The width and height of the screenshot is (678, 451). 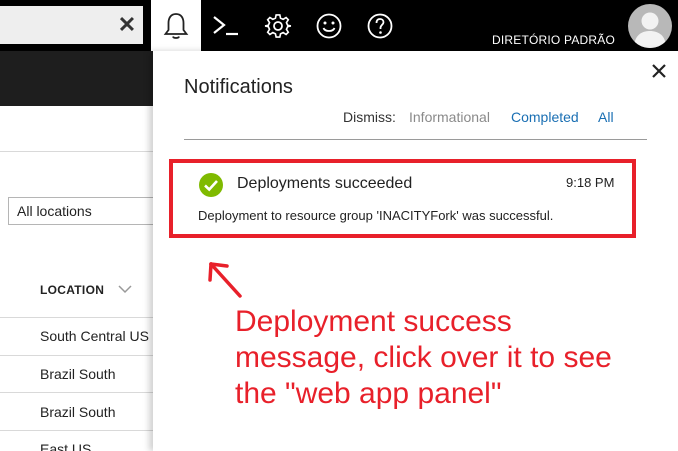 I want to click on user-avatar-icon, so click(x=650, y=30).